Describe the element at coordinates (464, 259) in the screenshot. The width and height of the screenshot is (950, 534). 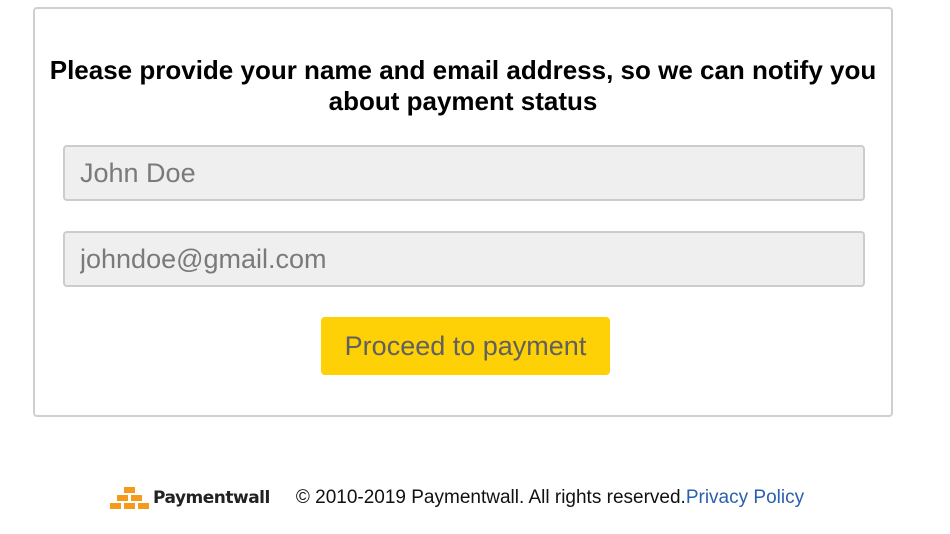
I see `email-input` at that location.